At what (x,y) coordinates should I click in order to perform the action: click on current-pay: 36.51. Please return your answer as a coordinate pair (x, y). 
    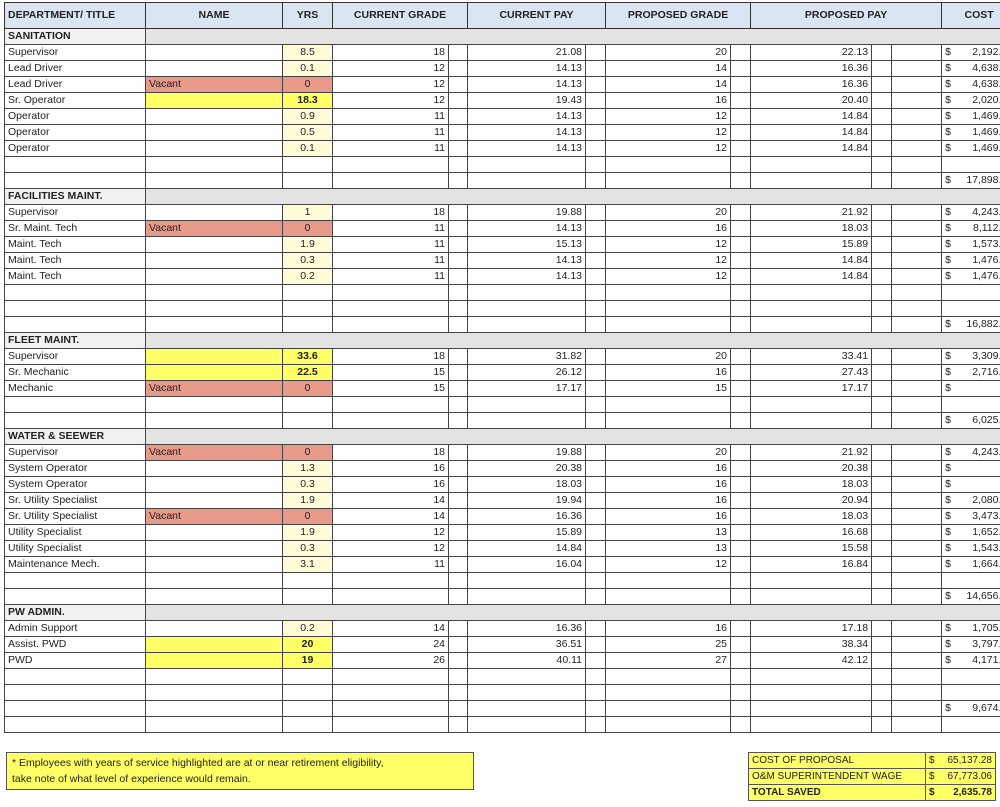
    Looking at the image, I should click on (527, 644).